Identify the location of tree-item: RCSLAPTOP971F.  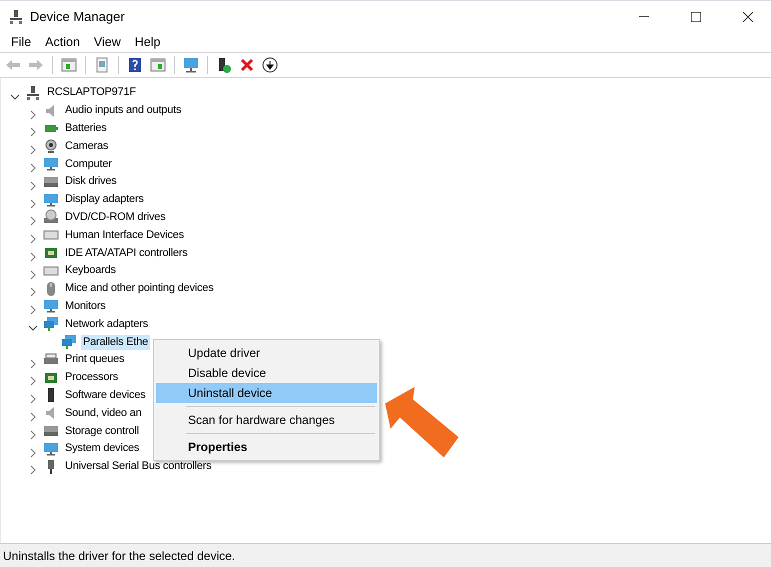
(91, 92).